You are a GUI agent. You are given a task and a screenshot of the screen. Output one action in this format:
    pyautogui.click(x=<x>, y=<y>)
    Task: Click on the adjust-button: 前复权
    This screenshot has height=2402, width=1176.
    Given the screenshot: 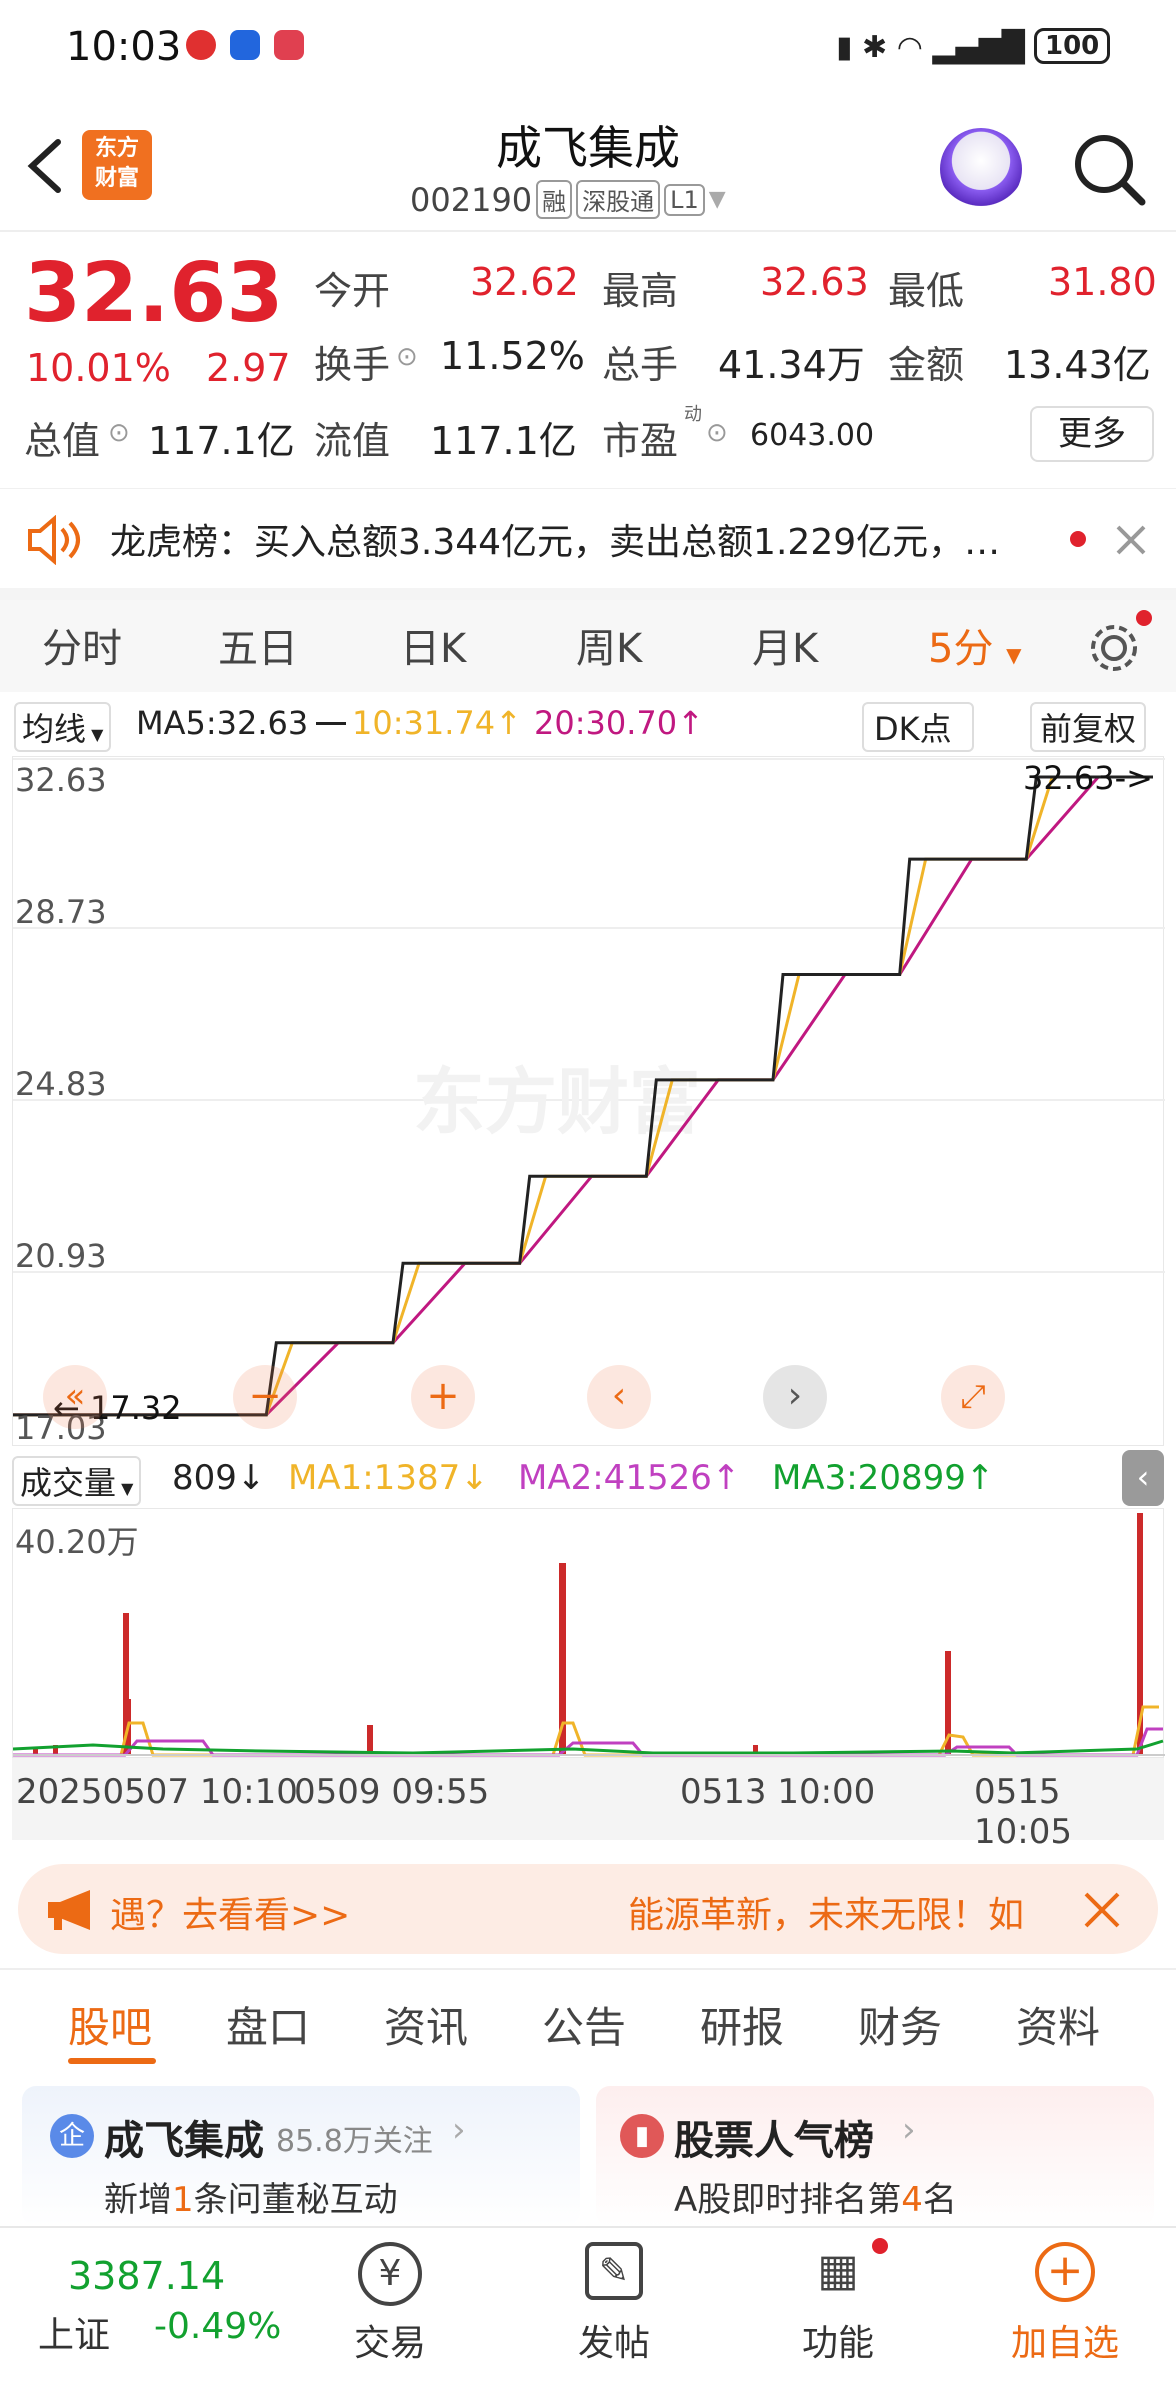 What is the action you would take?
    pyautogui.click(x=1088, y=727)
    